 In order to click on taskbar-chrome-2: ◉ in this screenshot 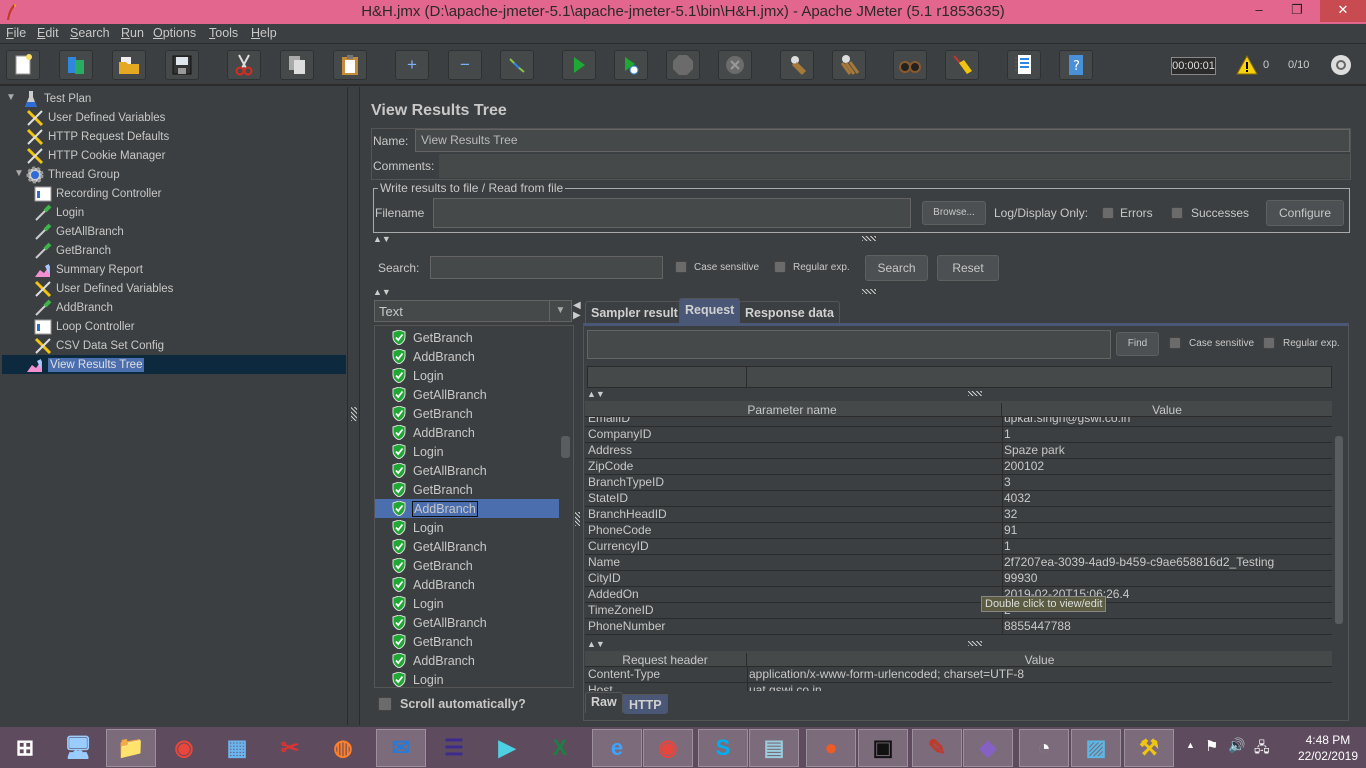, I will do `click(668, 748)`.